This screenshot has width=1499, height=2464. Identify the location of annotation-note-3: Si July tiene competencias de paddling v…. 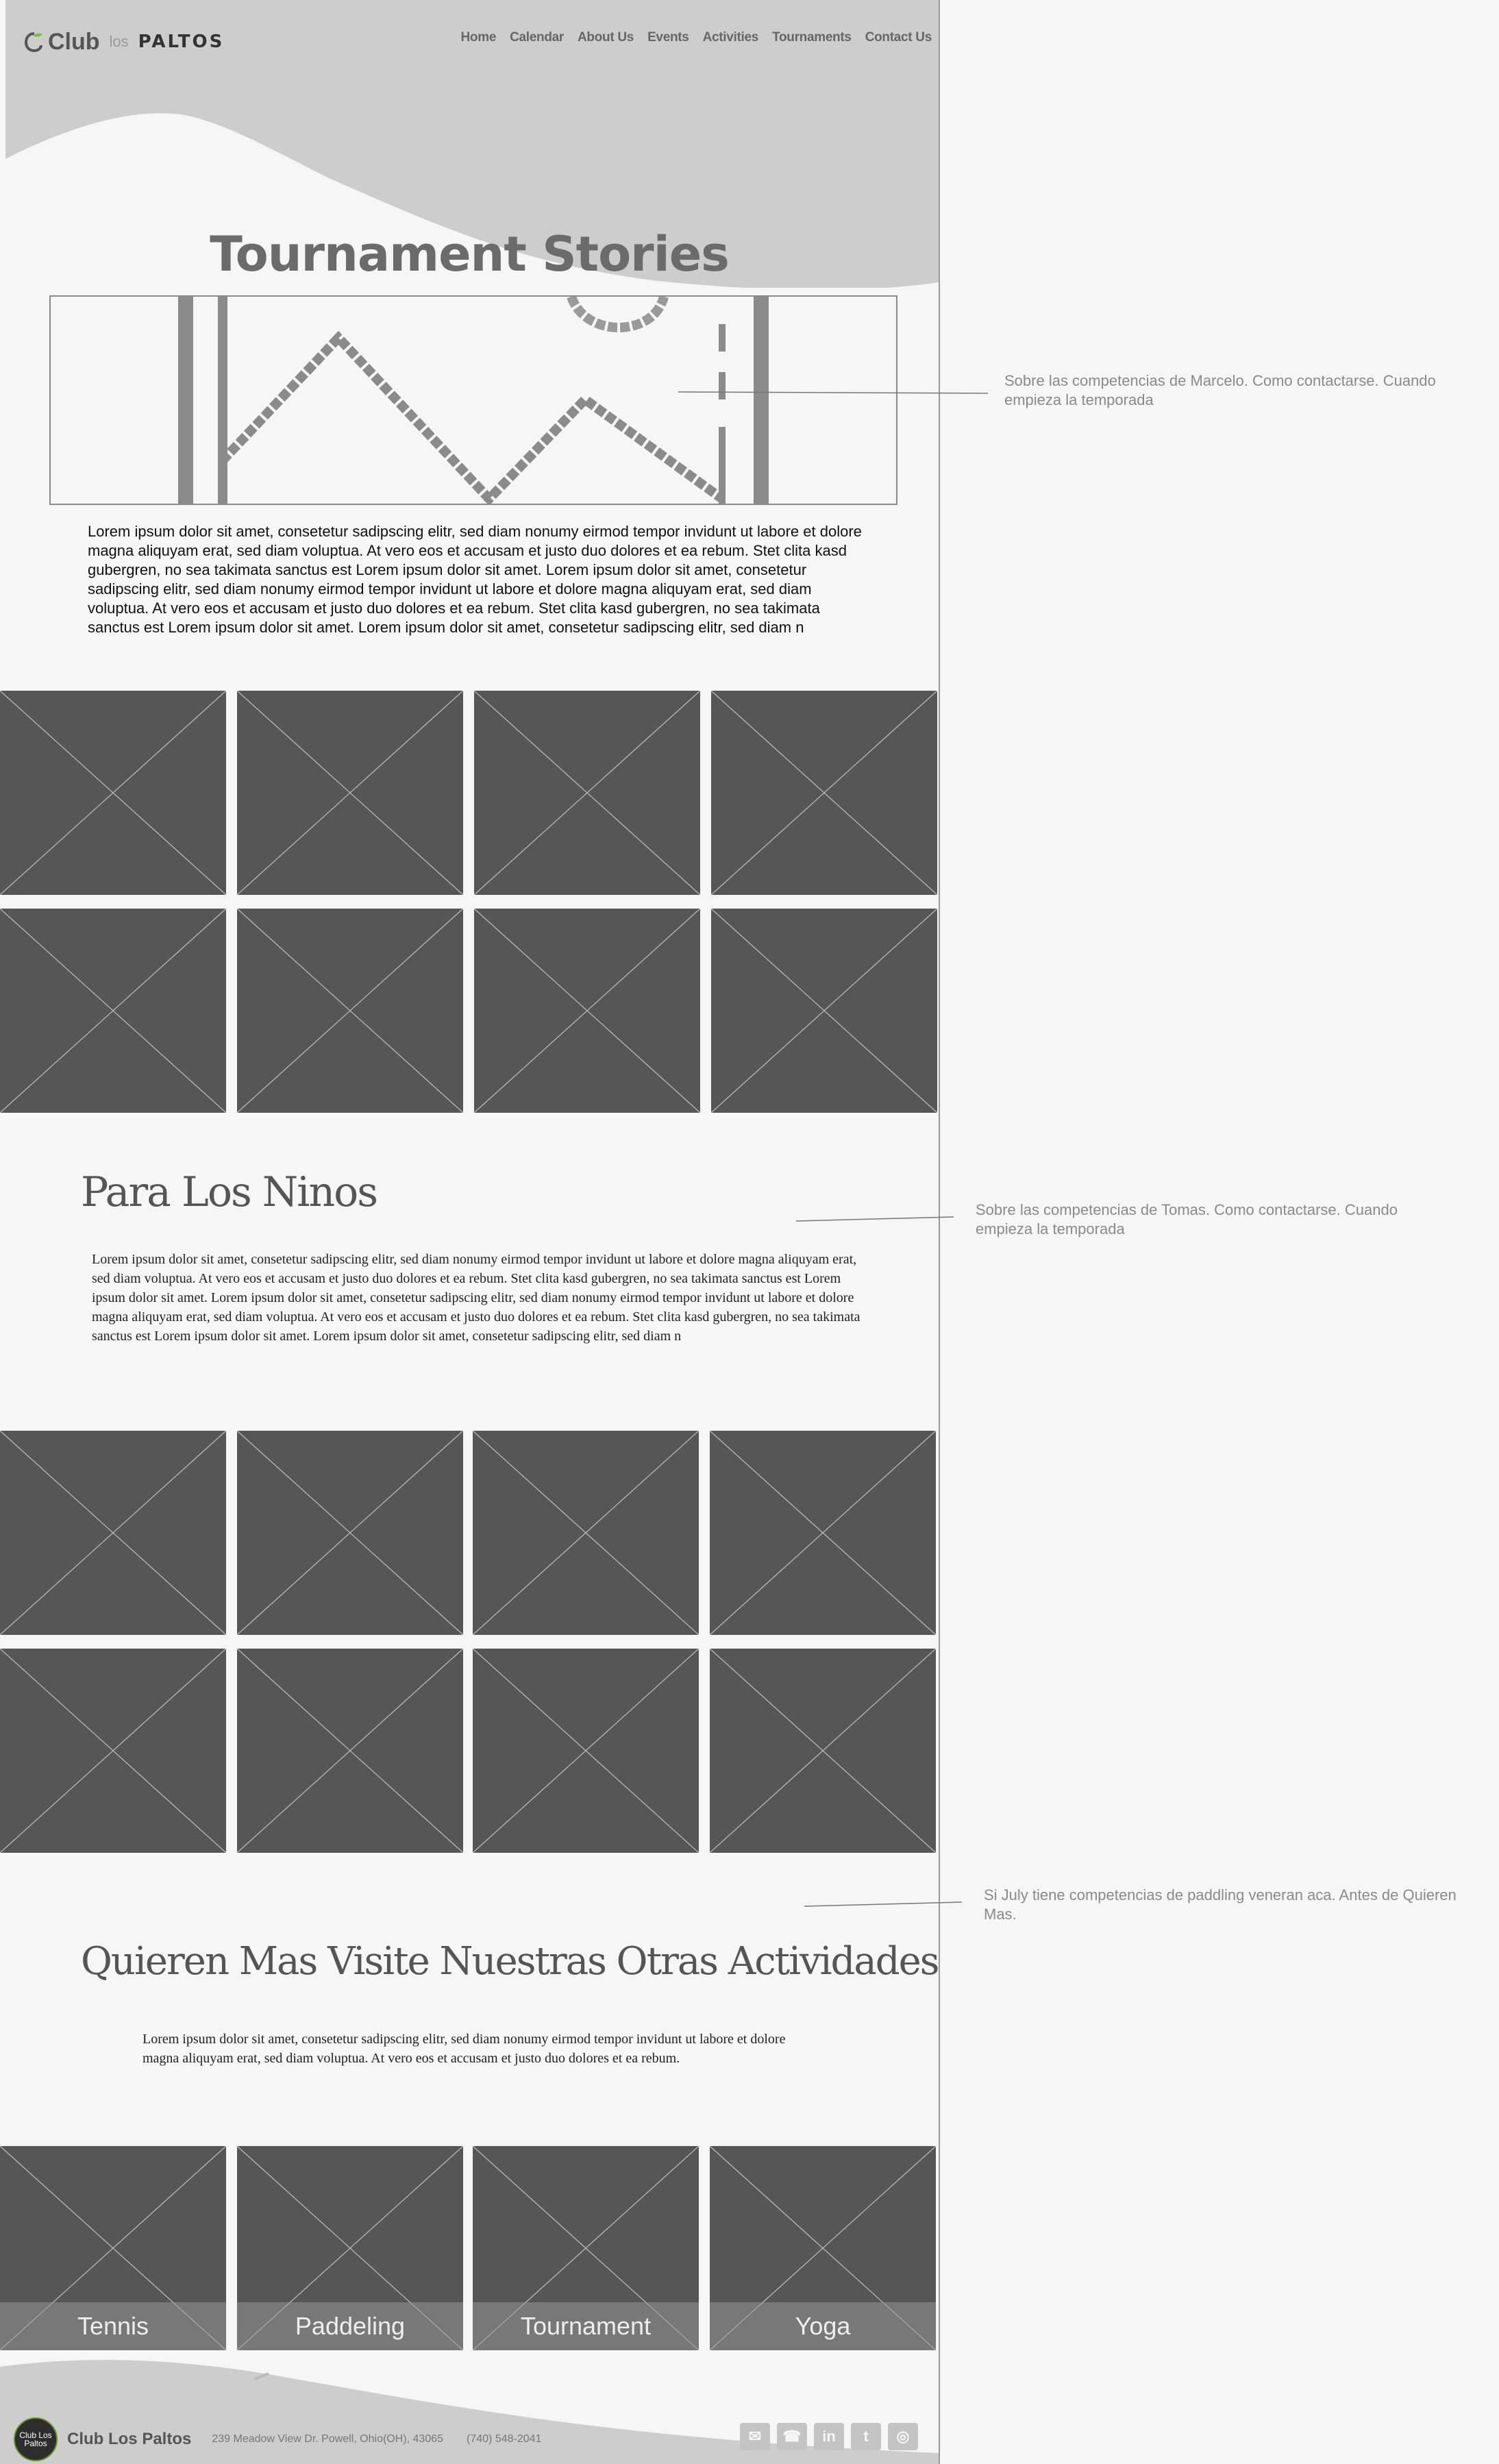
(1221, 1904).